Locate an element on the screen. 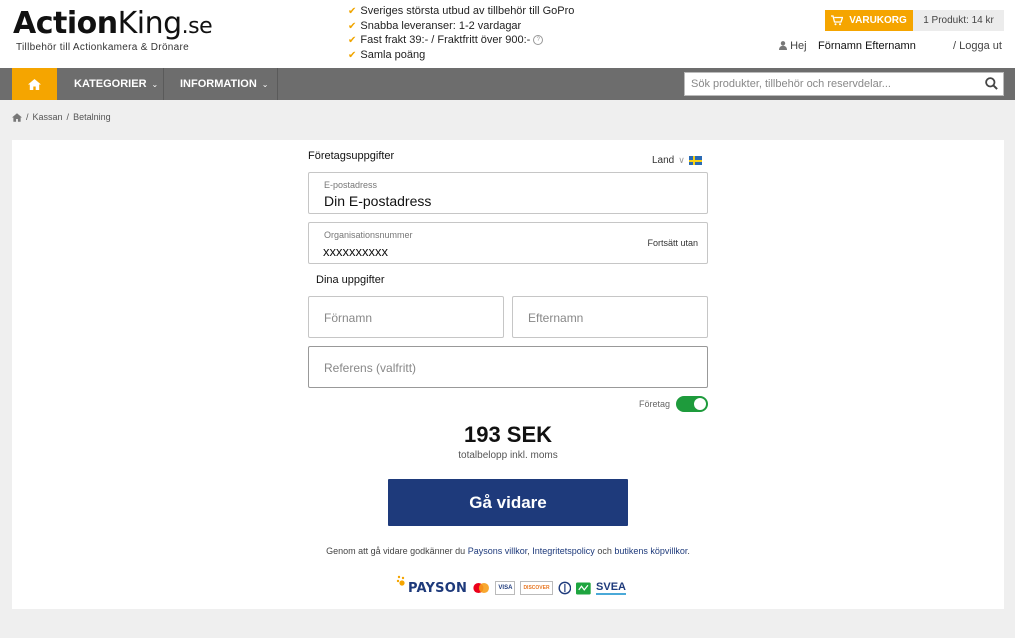 This screenshot has height=638, width=1015. cart-button: VARUKORG is located at coordinates (869, 20).